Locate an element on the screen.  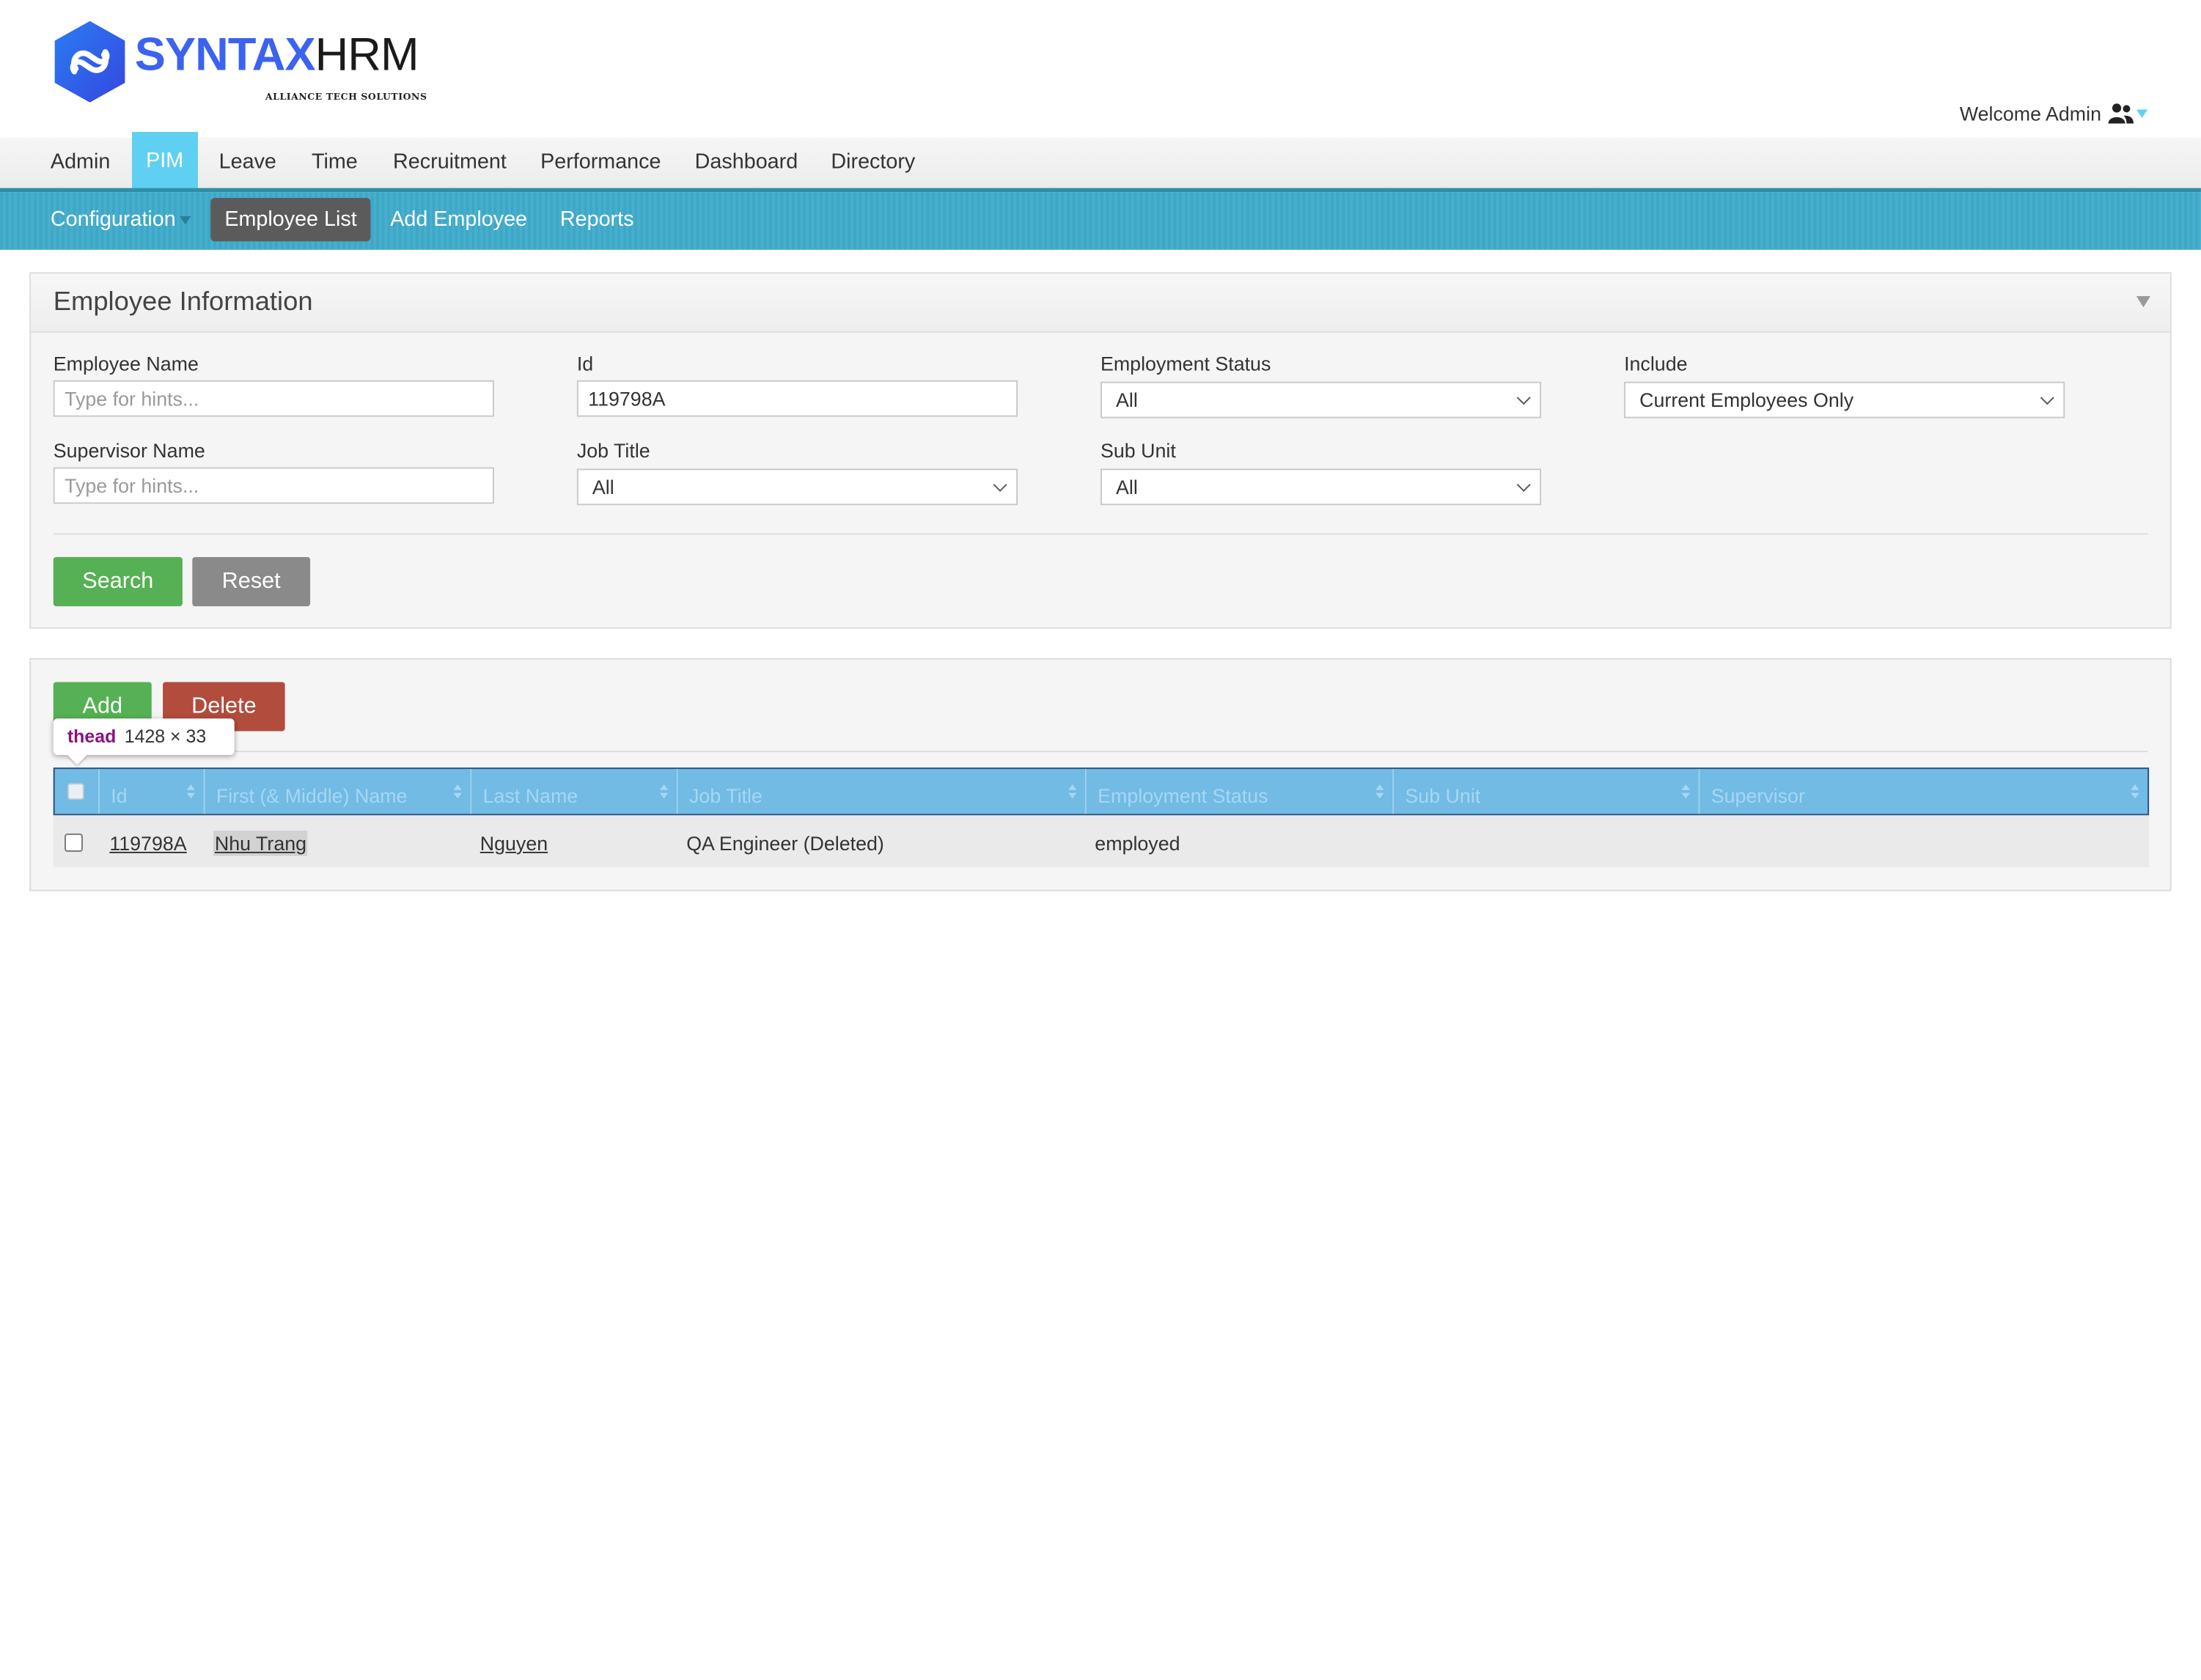
submenu-item-label: Configuration is located at coordinates (113, 219).